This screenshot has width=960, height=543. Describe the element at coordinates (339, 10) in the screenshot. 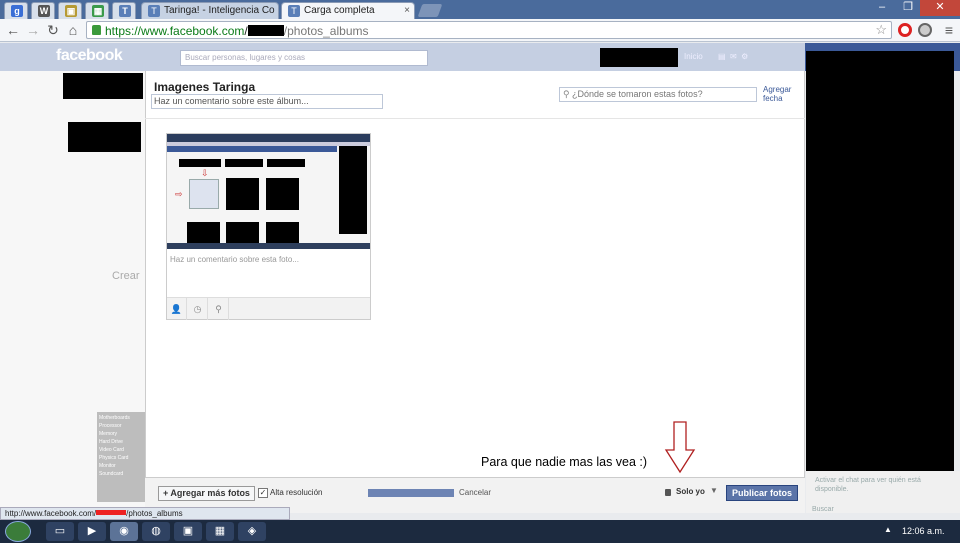

I see `tab-label: Carga completa` at that location.